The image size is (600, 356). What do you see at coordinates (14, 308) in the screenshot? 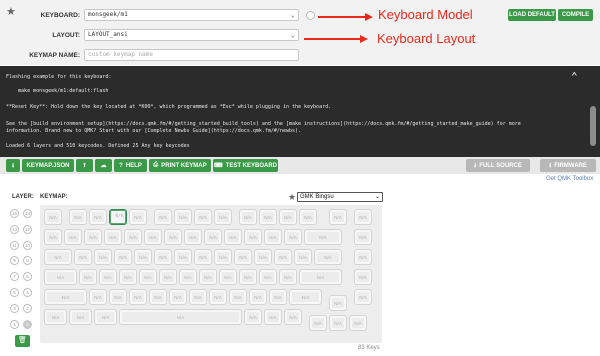
I see `layer-button-3: 3` at bounding box center [14, 308].